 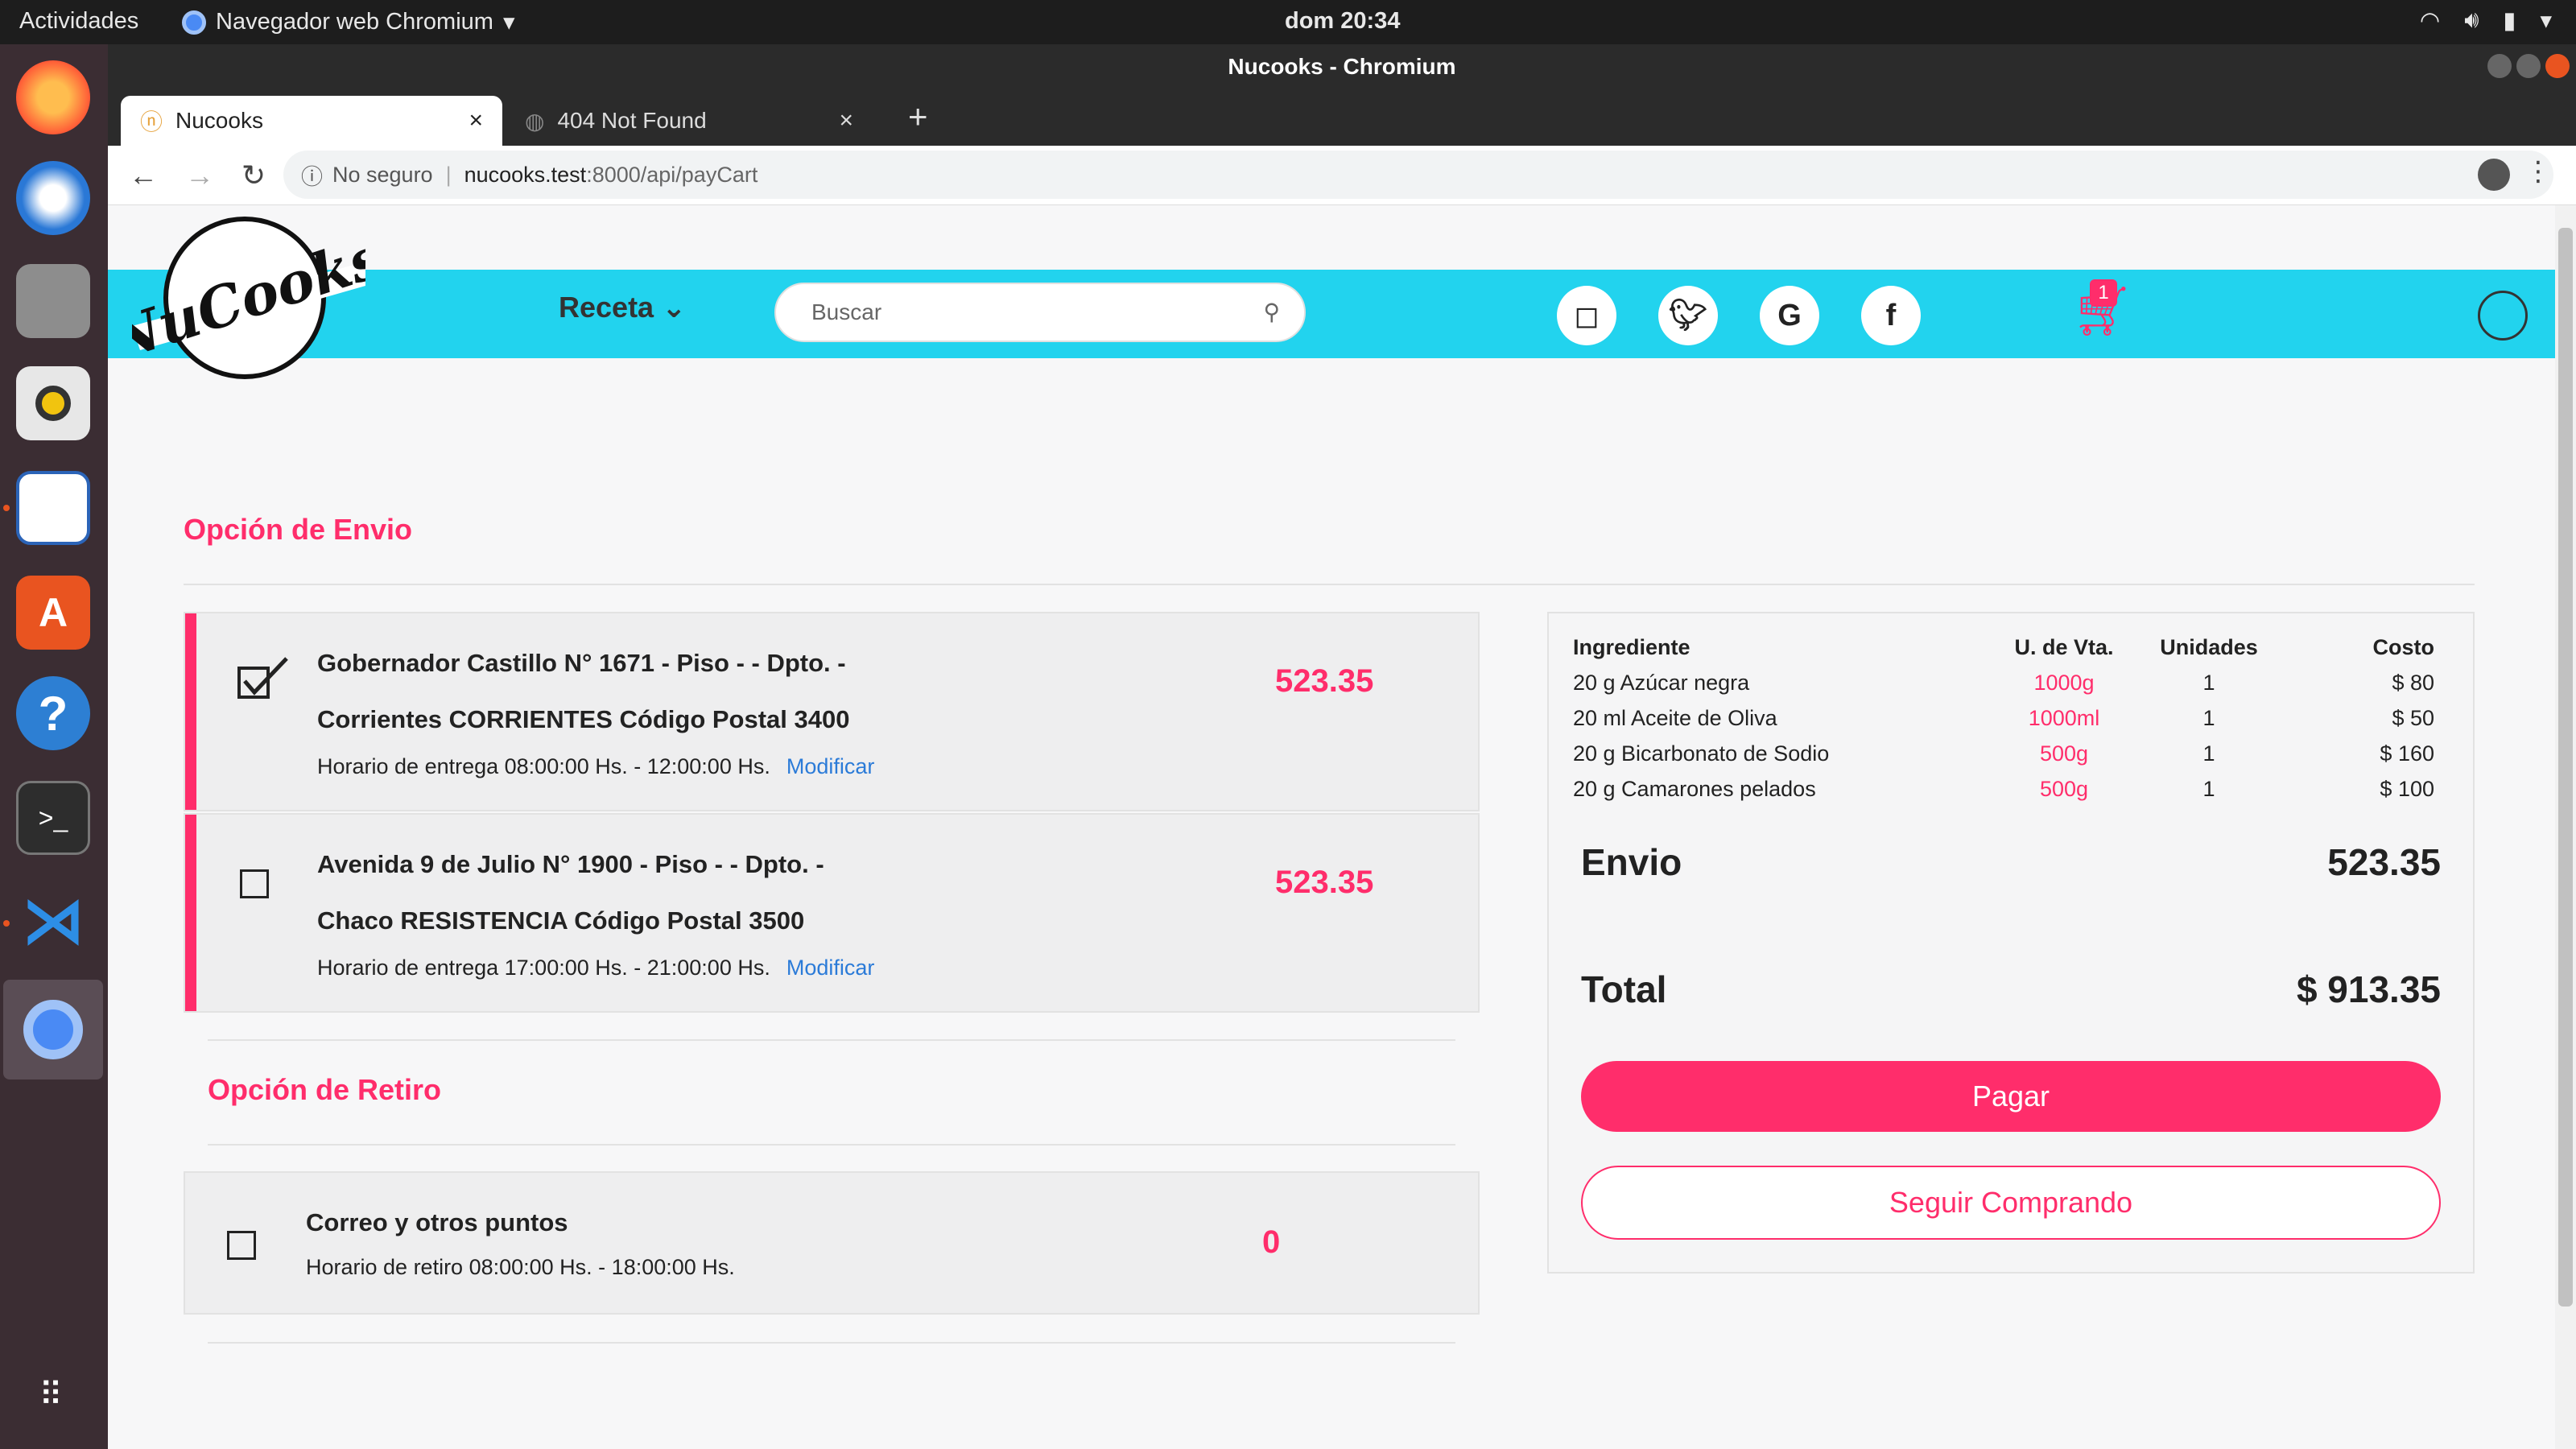 I want to click on search-icon: ⚲, so click(x=1271, y=312).